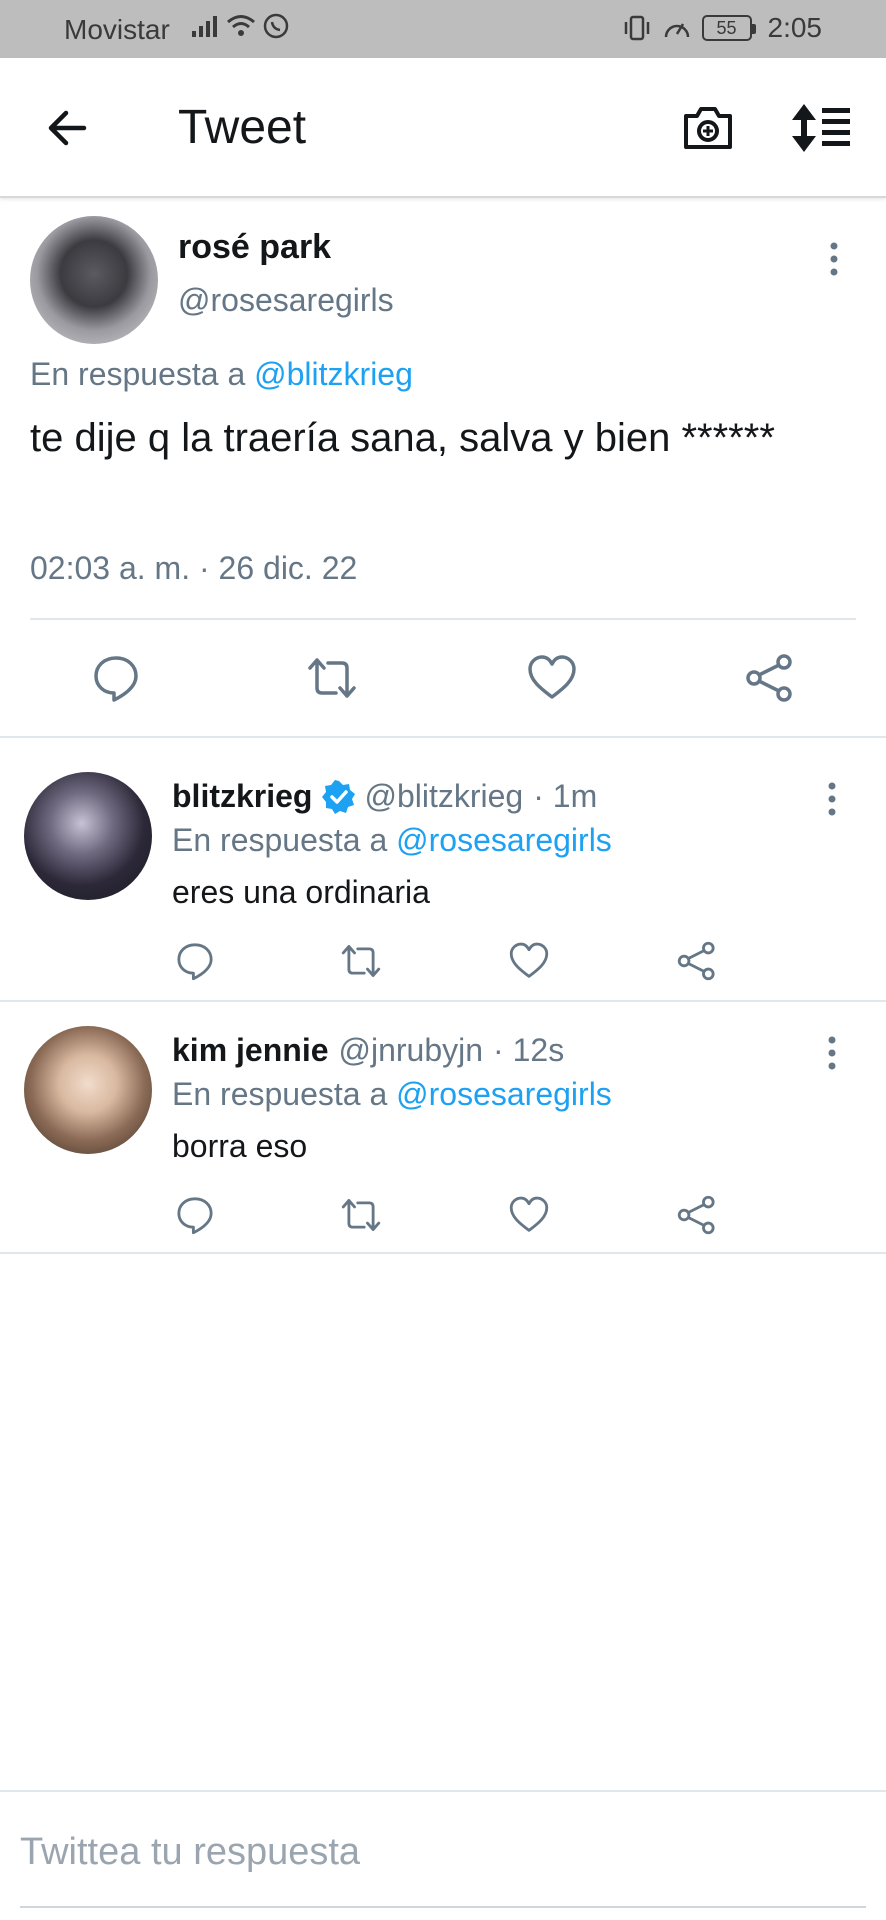  I want to click on battery-icon: 55, so click(728, 28).